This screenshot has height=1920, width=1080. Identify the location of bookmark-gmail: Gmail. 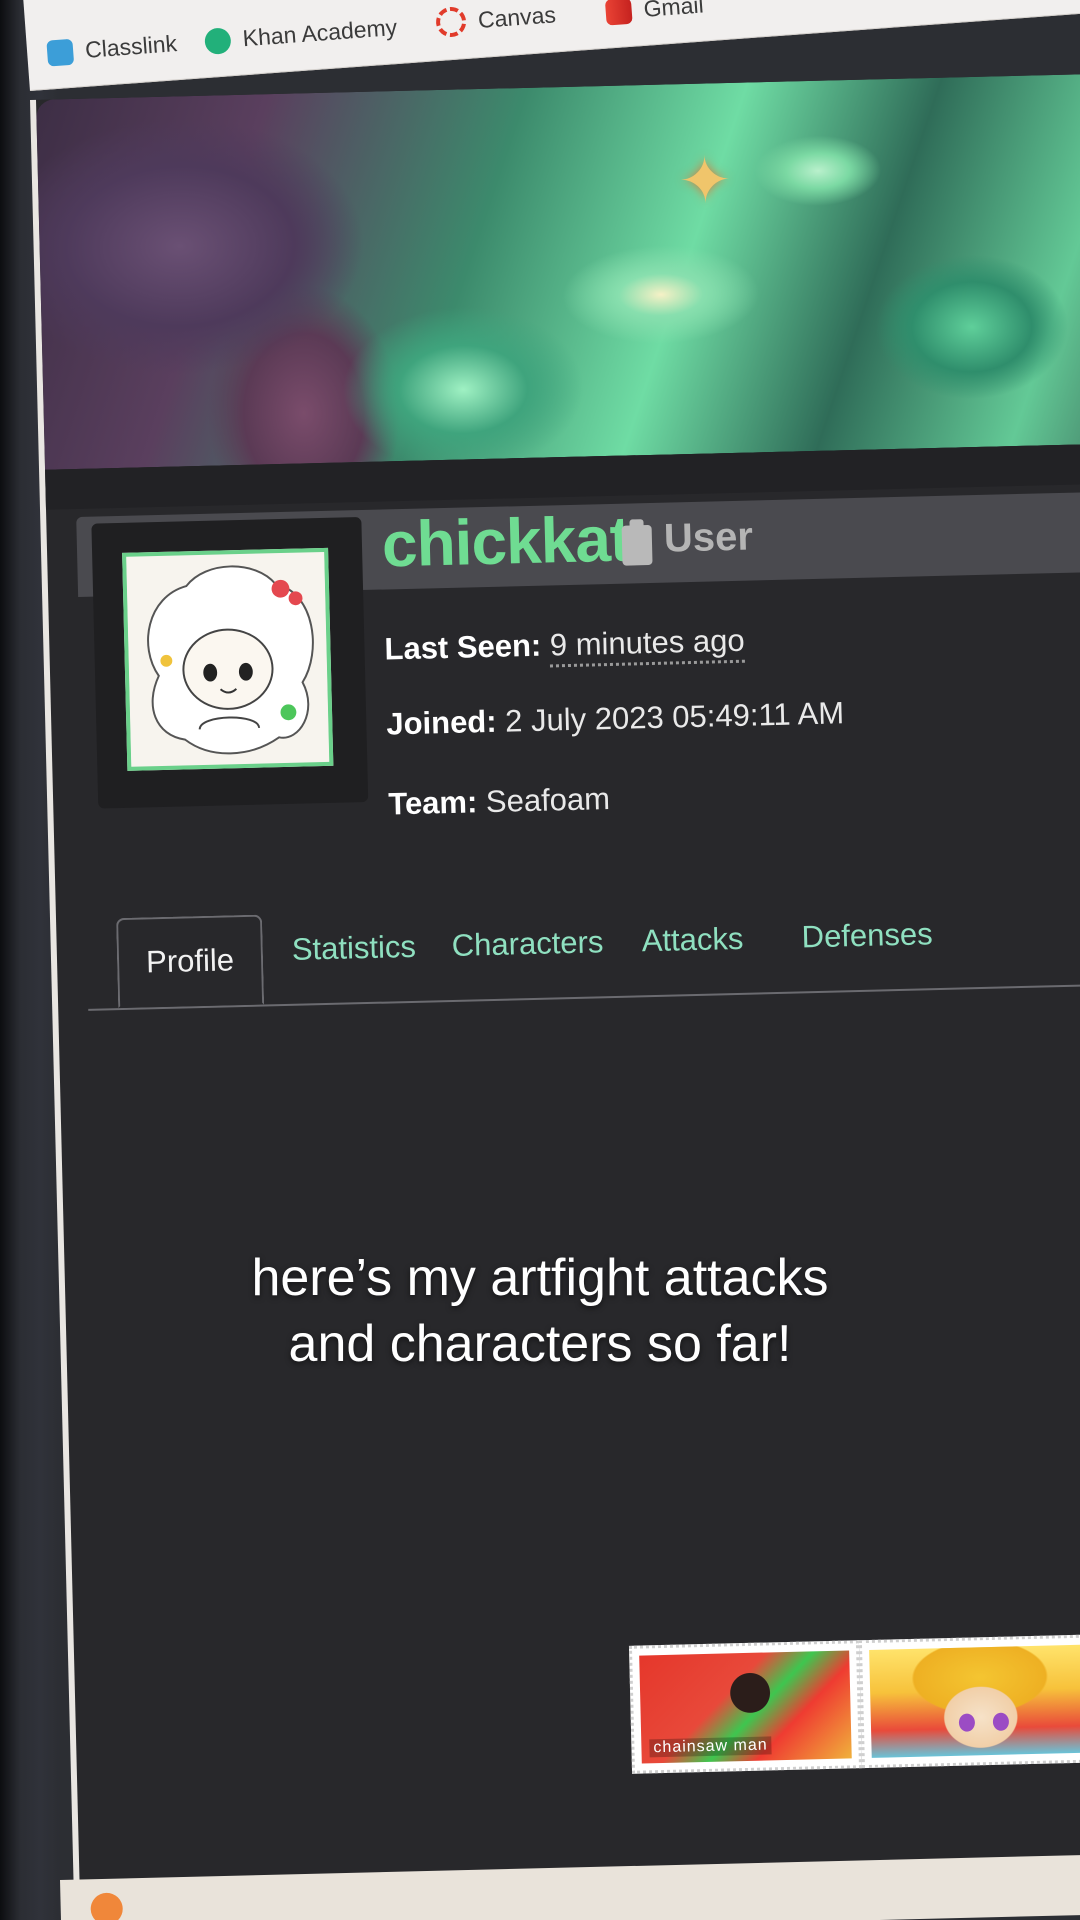
(654, 13).